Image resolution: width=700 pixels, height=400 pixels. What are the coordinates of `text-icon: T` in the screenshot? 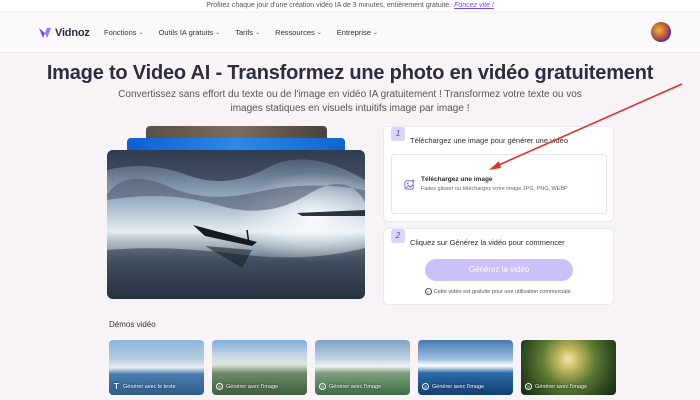 It's located at (116, 386).